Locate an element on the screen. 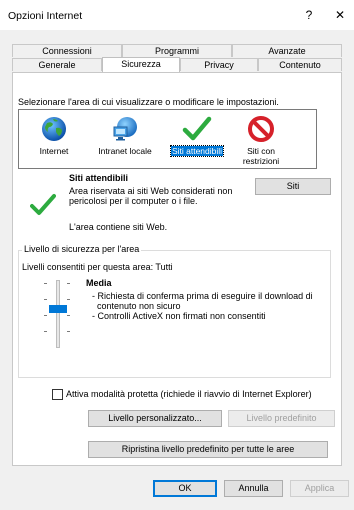 The width and height of the screenshot is (354, 510). zone-info-contains: L'area contiene siti Web. is located at coordinates (118, 227).